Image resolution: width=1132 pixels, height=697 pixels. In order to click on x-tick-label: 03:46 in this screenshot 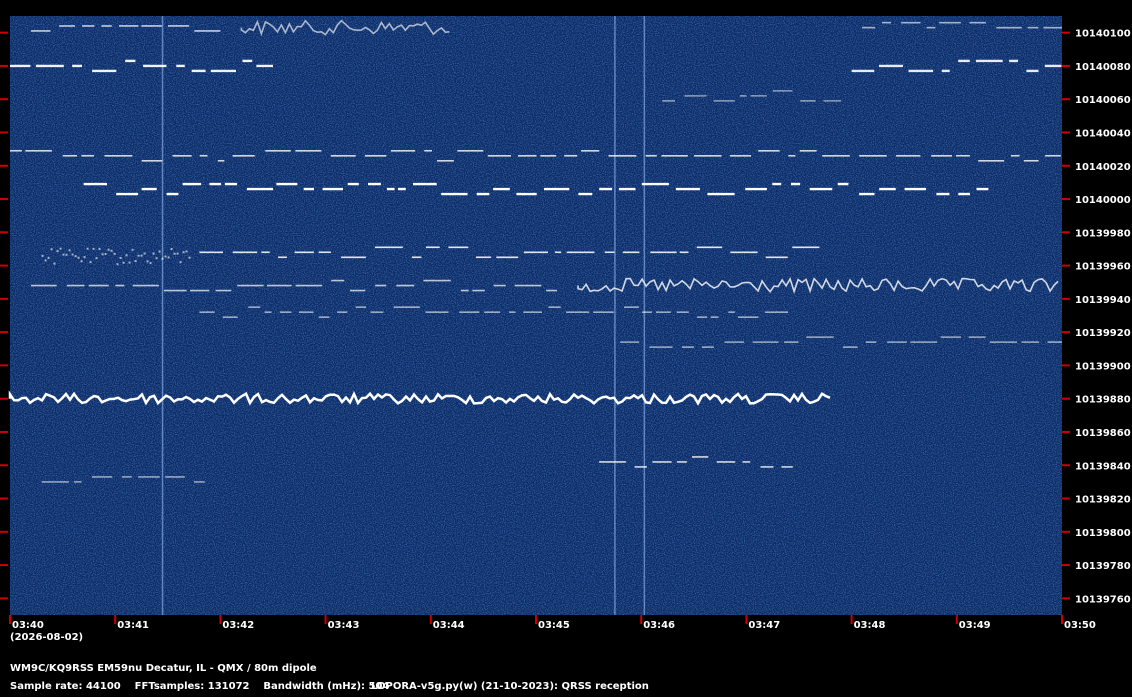, I will do `click(659, 625)`.